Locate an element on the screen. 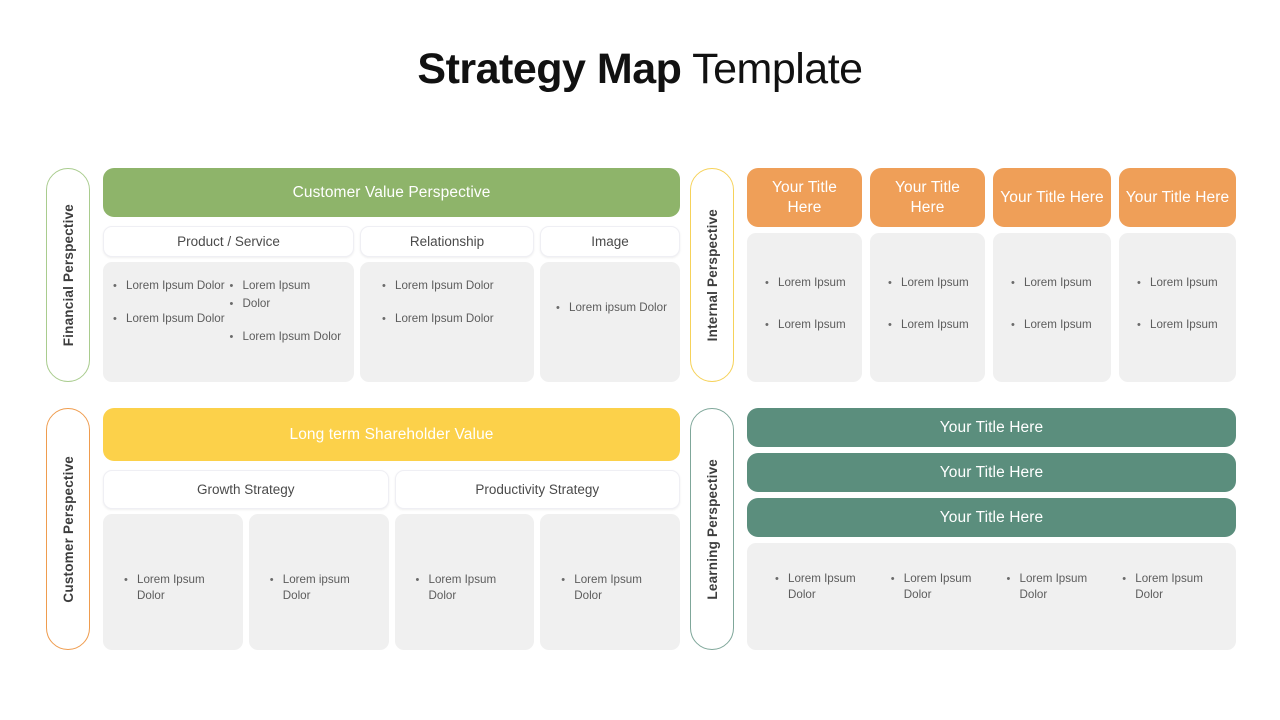 The height and width of the screenshot is (720, 1280). perspective-tab-financial: Financial Perspective is located at coordinates (68, 275).